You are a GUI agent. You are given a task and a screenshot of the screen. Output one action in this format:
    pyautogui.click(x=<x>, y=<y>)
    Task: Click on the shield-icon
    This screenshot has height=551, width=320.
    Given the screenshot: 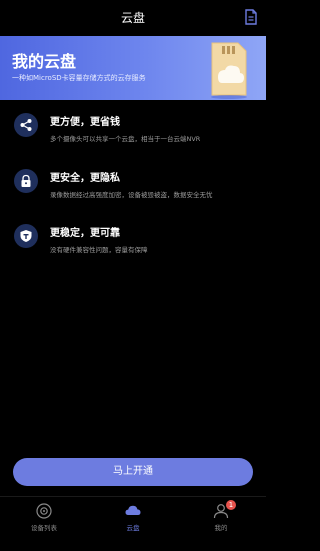 What is the action you would take?
    pyautogui.click(x=26, y=236)
    